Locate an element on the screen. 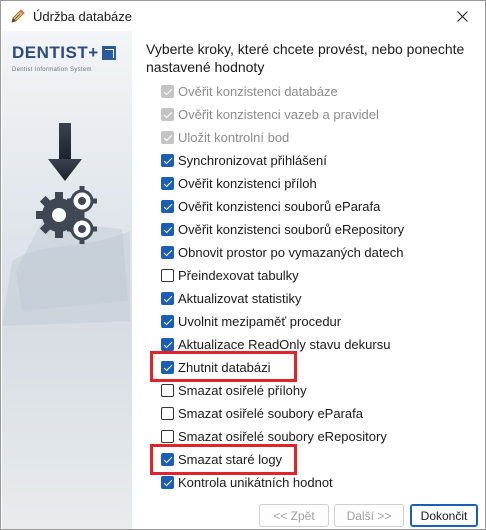  step-label: Ověřit konzistenci vazeb a pravidel is located at coordinates (278, 114).